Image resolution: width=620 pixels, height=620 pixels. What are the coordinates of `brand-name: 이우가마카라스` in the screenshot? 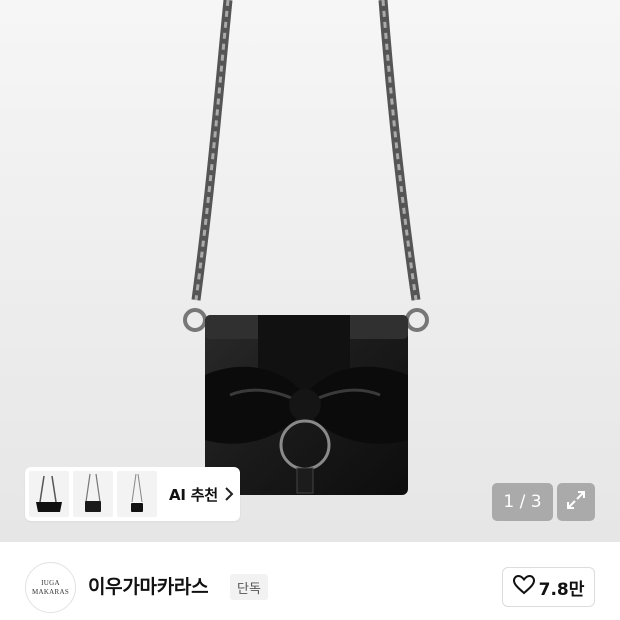 It's located at (148, 585).